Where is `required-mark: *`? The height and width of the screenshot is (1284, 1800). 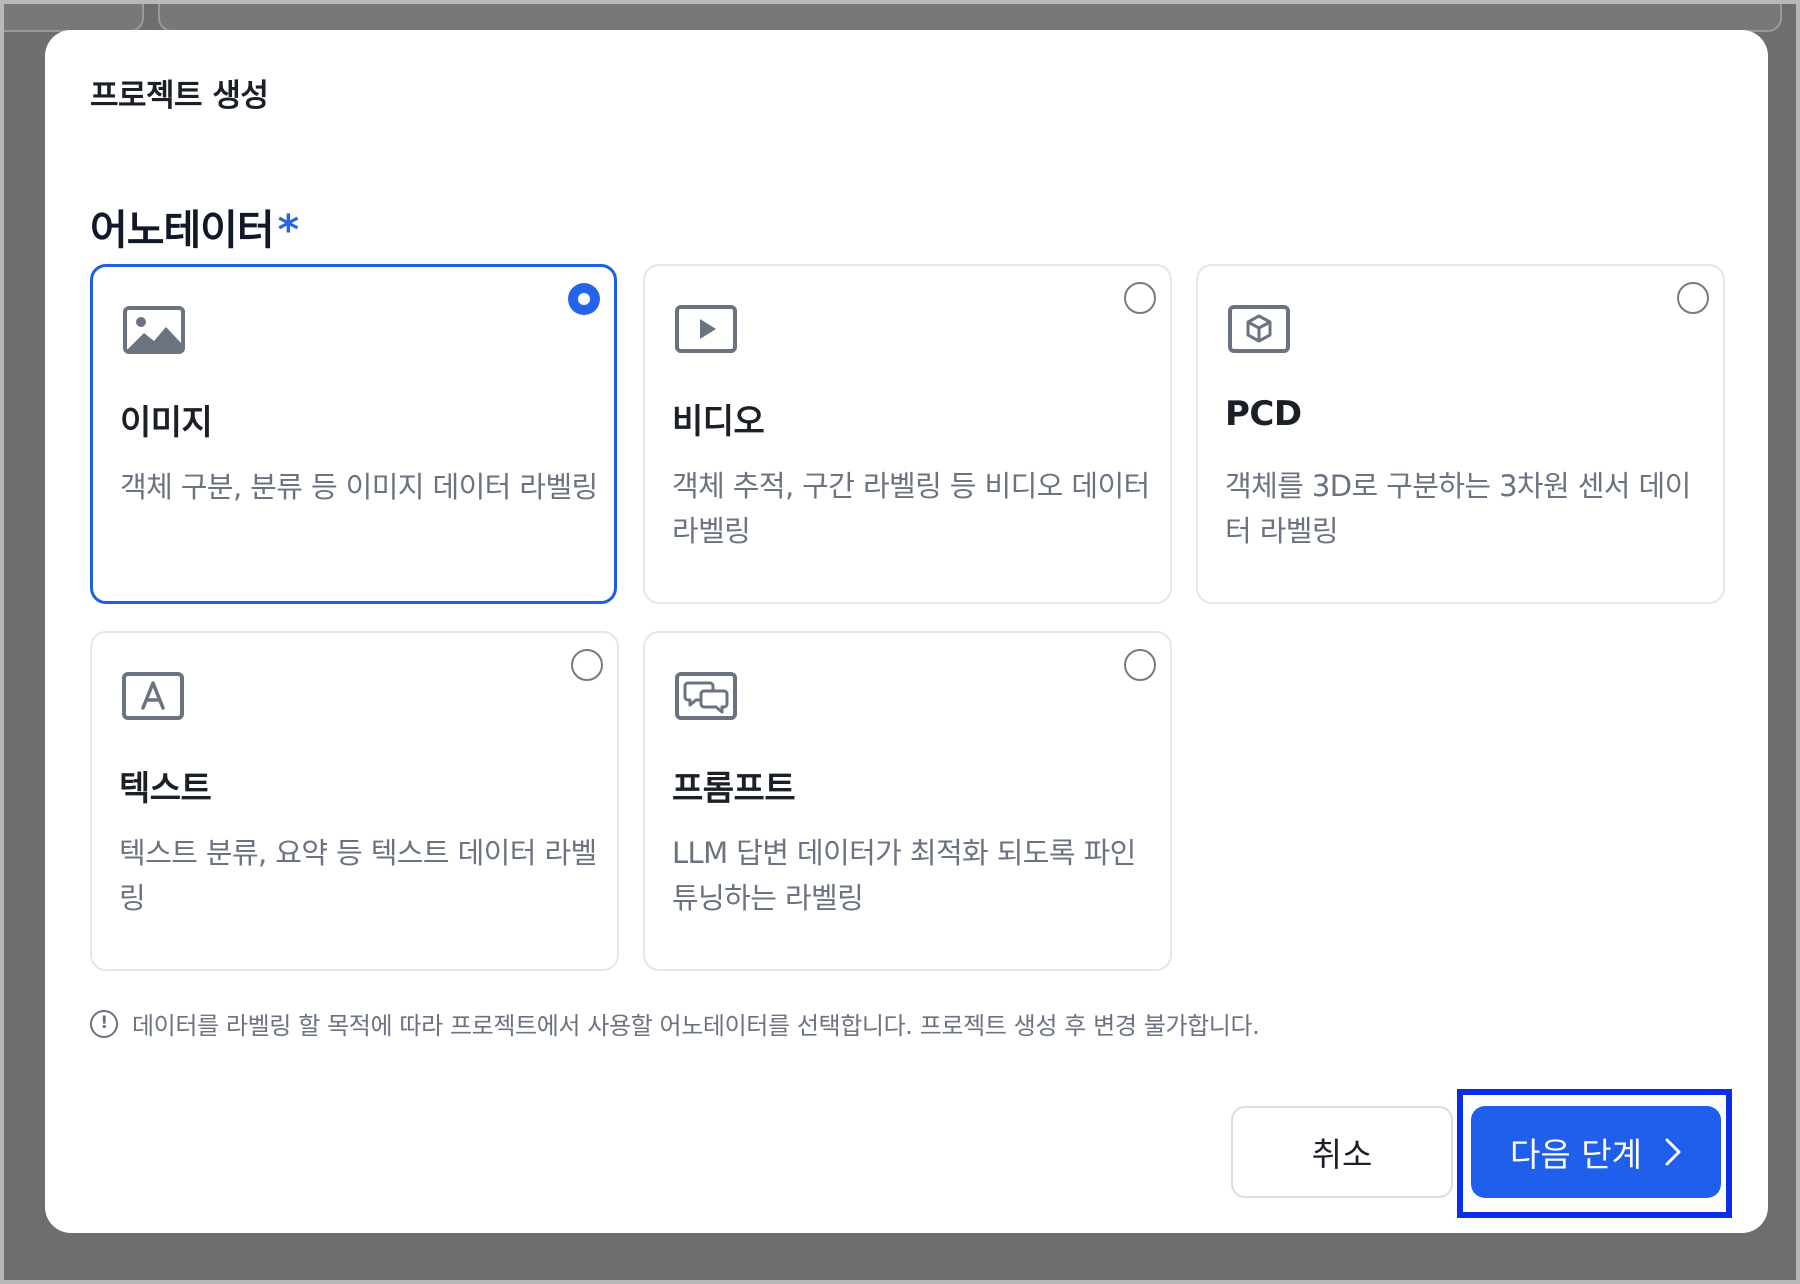 required-mark: * is located at coordinates (288, 230).